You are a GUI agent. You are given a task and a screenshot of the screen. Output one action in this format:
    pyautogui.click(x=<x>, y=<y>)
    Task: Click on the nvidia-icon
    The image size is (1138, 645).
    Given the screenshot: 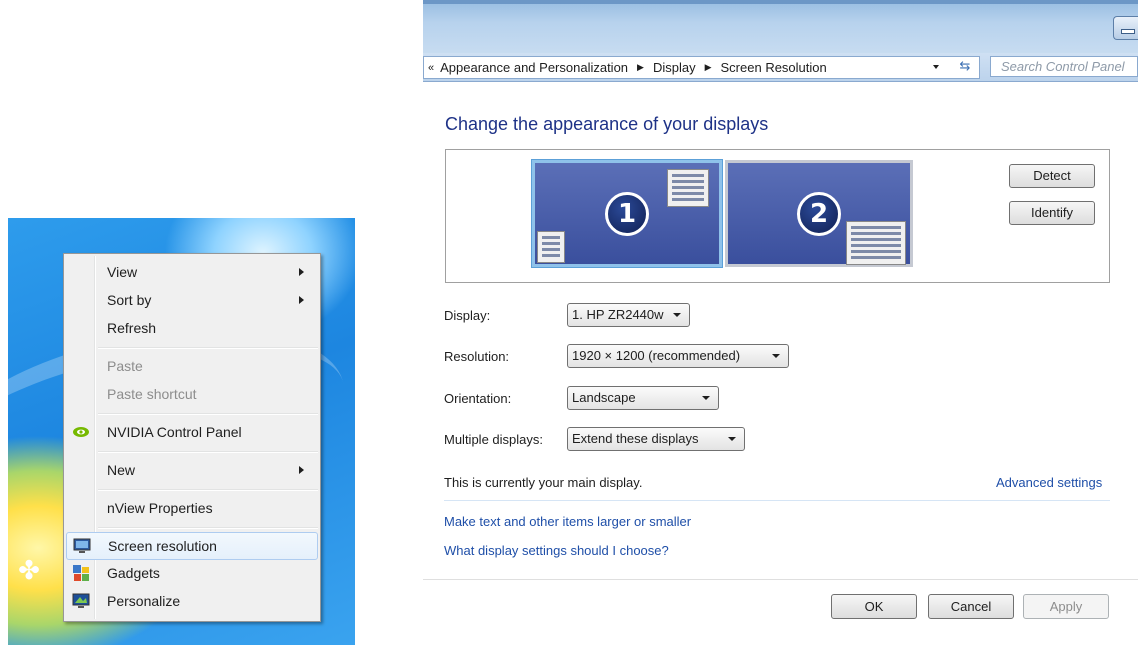 What is the action you would take?
    pyautogui.click(x=81, y=432)
    